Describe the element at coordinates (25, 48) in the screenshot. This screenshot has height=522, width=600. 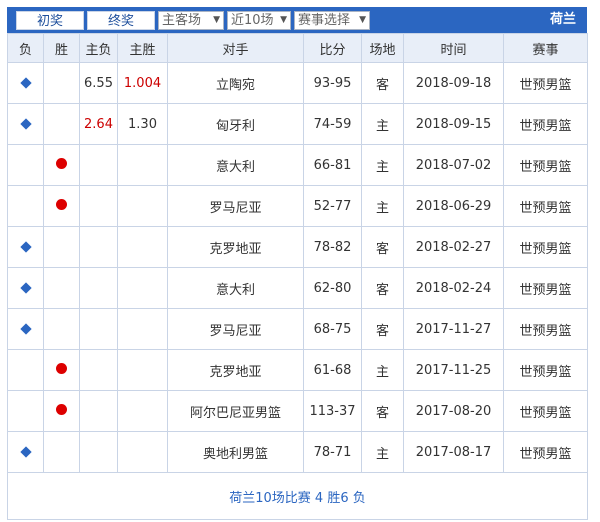
I see `header-loss: 负` at that location.